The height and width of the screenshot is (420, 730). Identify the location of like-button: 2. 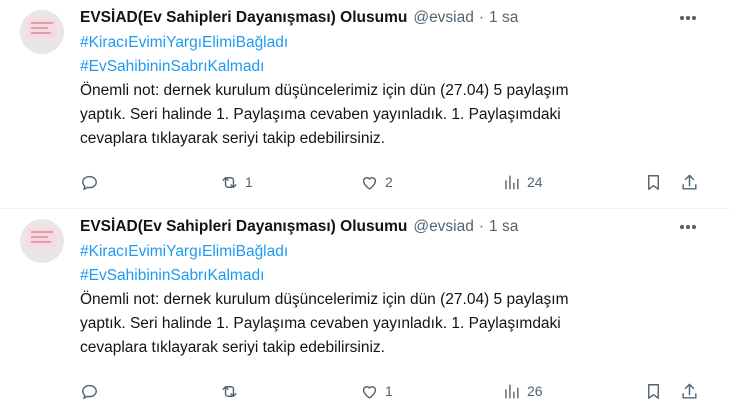
(376, 182).